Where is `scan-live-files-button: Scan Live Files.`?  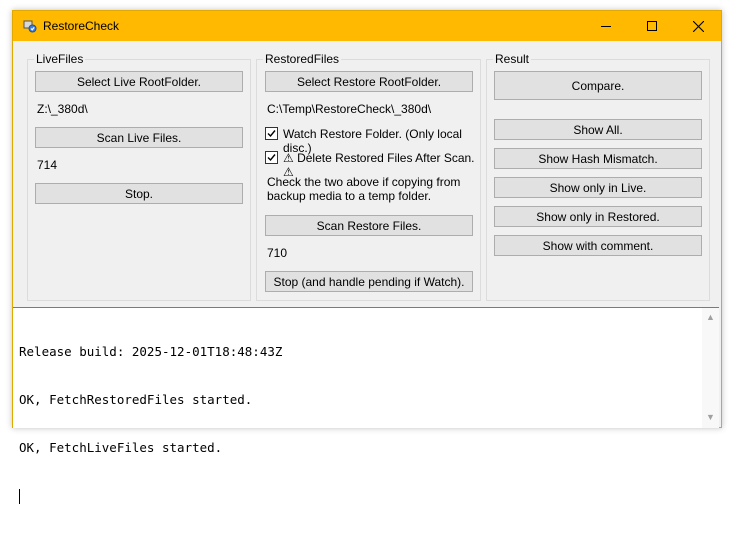
scan-live-files-button: Scan Live Files. is located at coordinates (139, 137).